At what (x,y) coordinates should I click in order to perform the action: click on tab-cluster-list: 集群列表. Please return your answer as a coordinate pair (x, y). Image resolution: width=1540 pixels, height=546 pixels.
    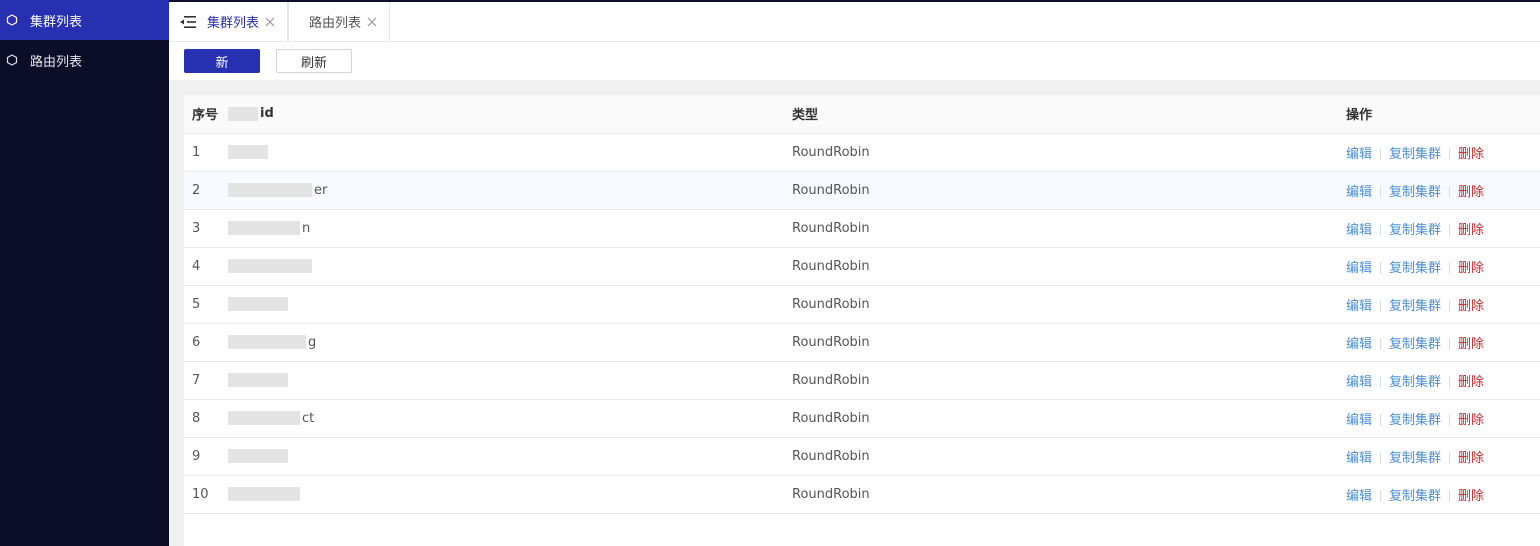
    Looking at the image, I should click on (248, 21).